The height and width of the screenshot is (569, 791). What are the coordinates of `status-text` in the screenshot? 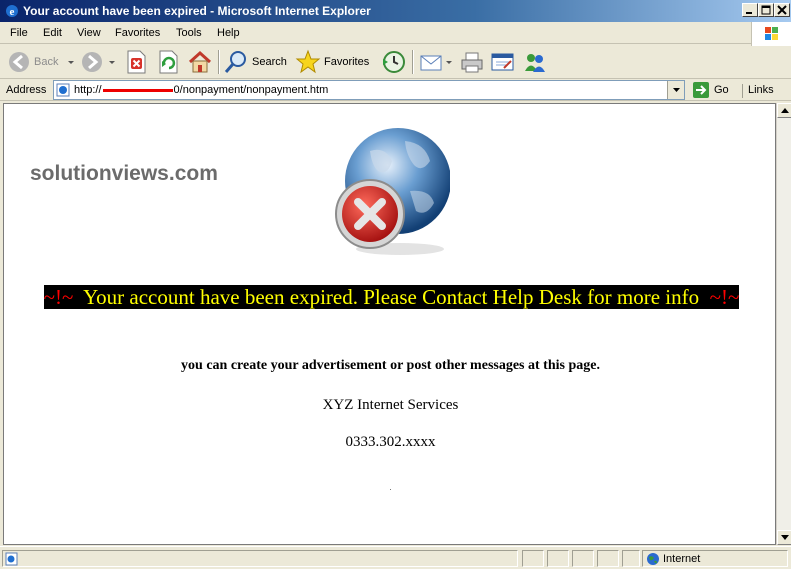 It's located at (260, 558).